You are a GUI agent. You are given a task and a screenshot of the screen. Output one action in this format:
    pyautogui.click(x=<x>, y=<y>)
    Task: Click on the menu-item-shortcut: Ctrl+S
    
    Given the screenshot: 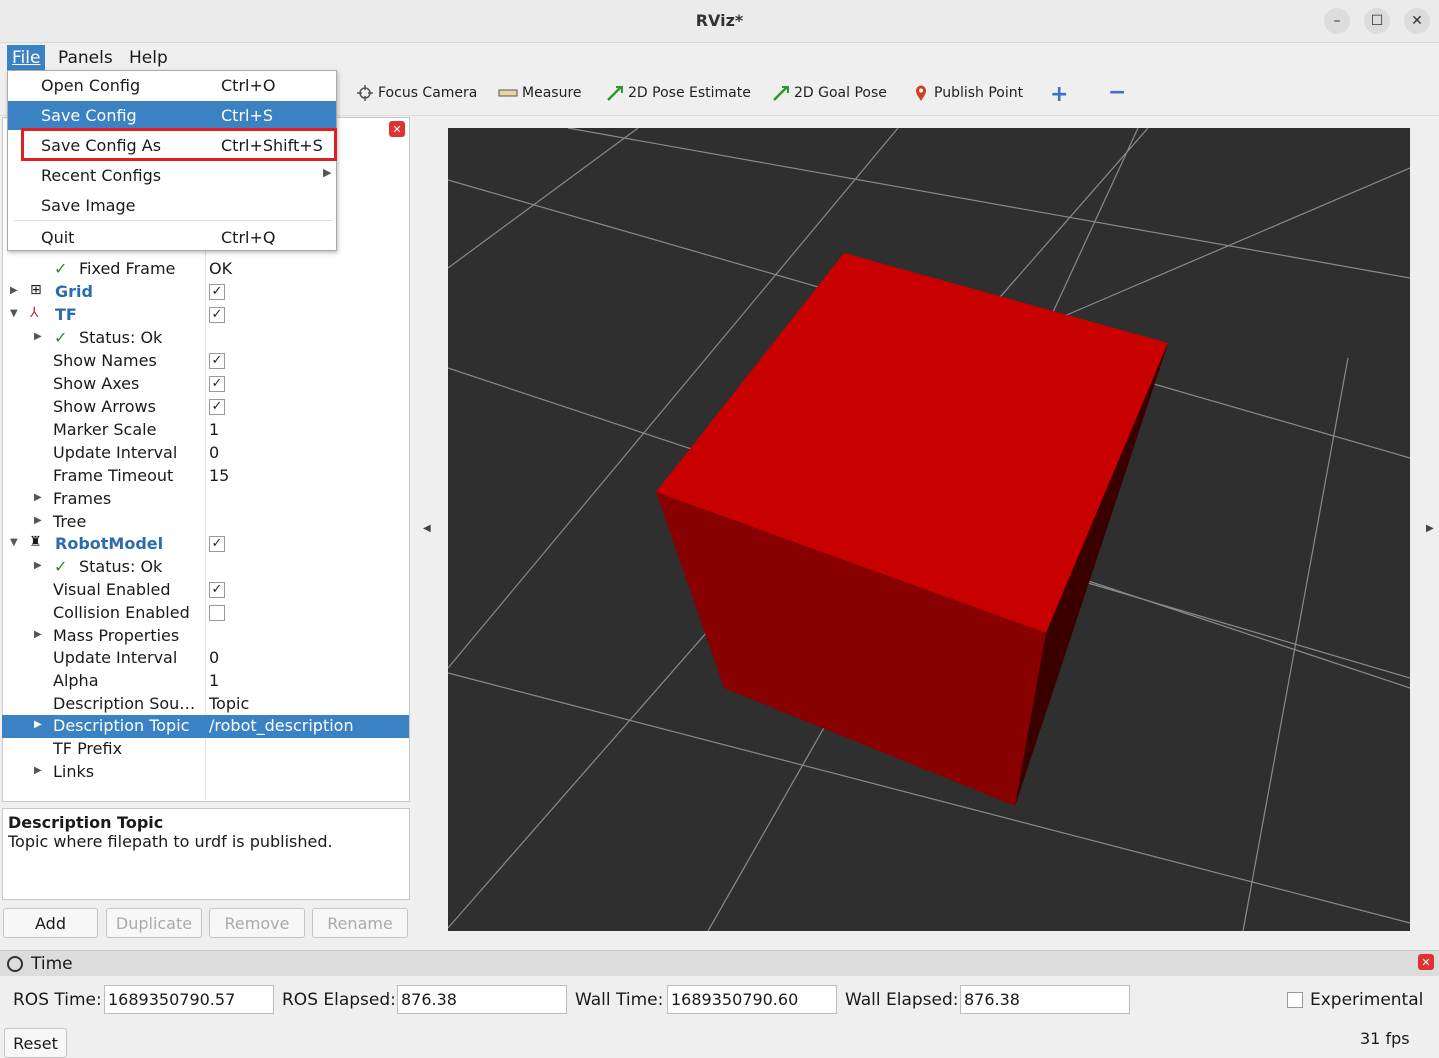 What is the action you would take?
    pyautogui.click(x=247, y=115)
    